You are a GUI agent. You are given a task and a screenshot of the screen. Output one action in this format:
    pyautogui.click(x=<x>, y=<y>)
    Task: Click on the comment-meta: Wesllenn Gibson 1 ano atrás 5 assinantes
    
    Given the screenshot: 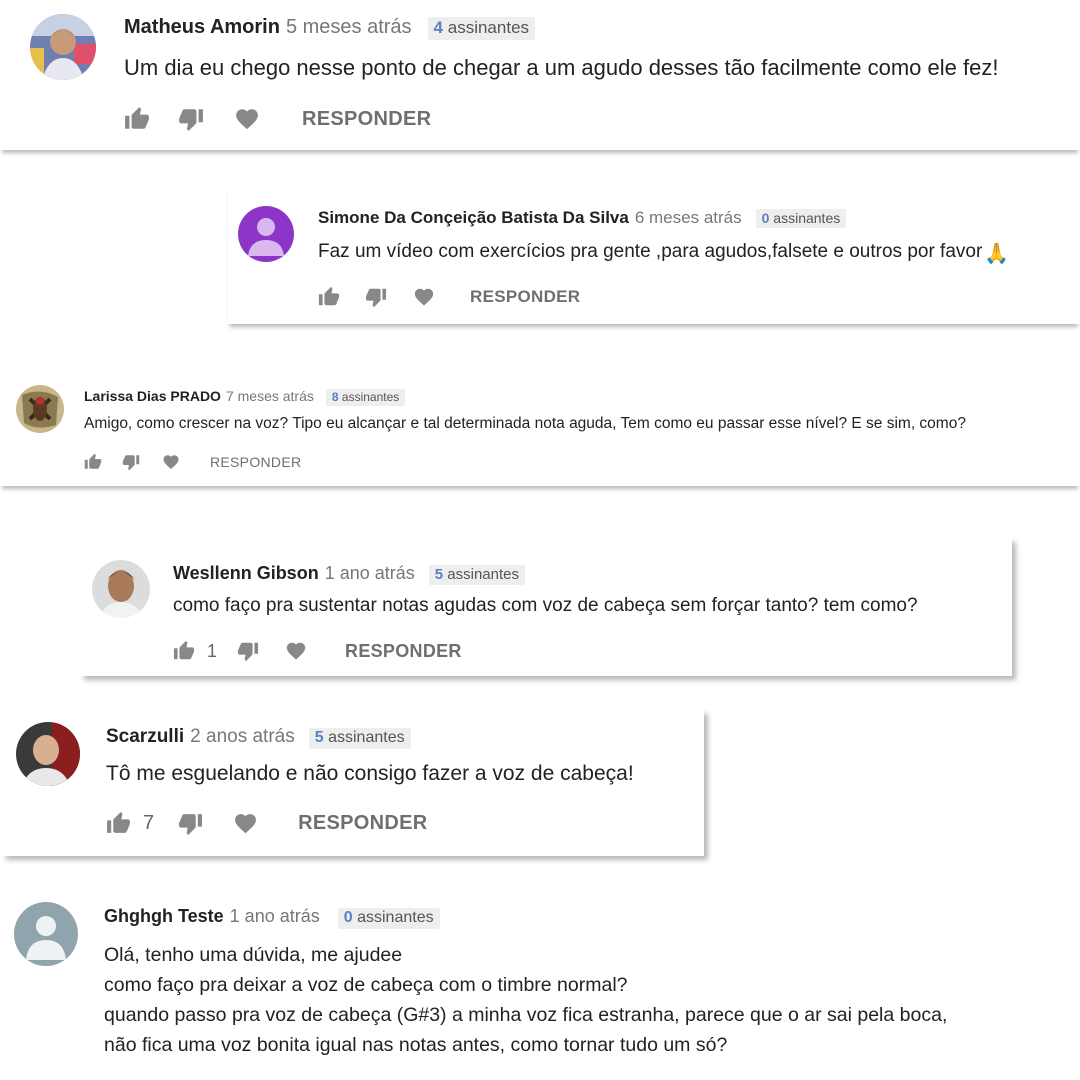 What is the action you would take?
    pyautogui.click(x=349, y=574)
    